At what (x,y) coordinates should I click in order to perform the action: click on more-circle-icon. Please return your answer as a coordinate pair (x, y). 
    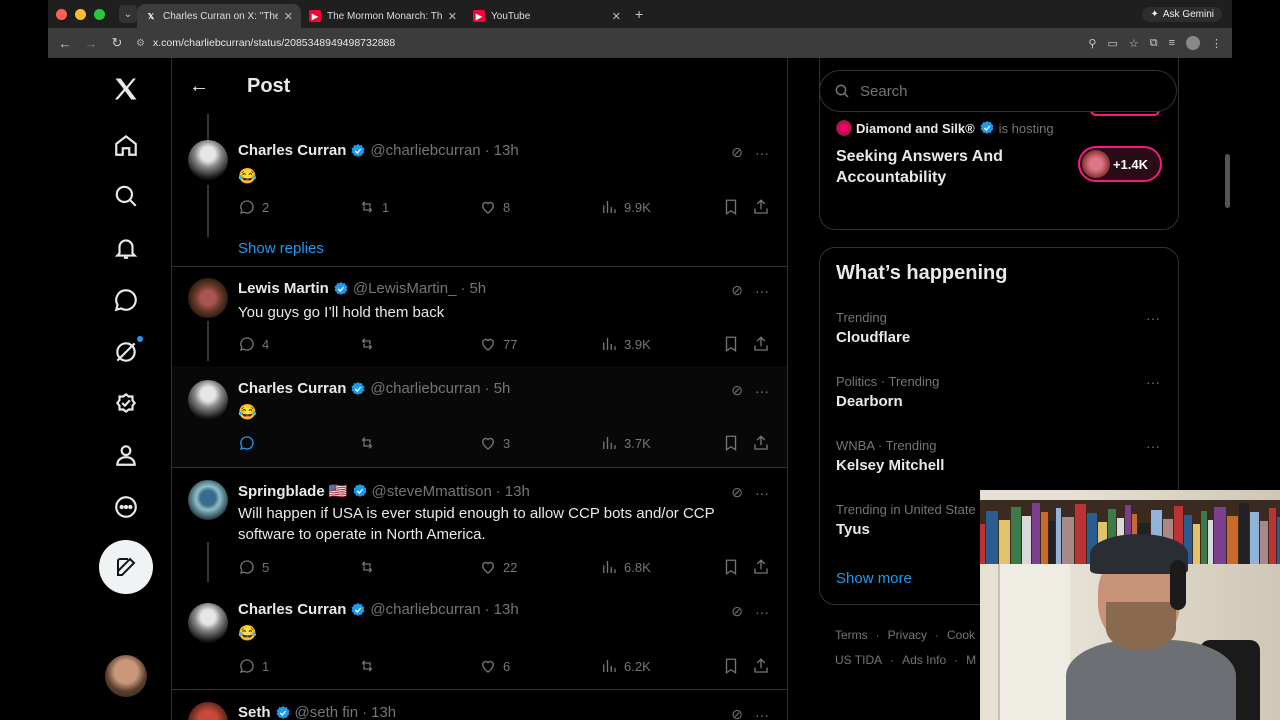
    Looking at the image, I should click on (126, 507).